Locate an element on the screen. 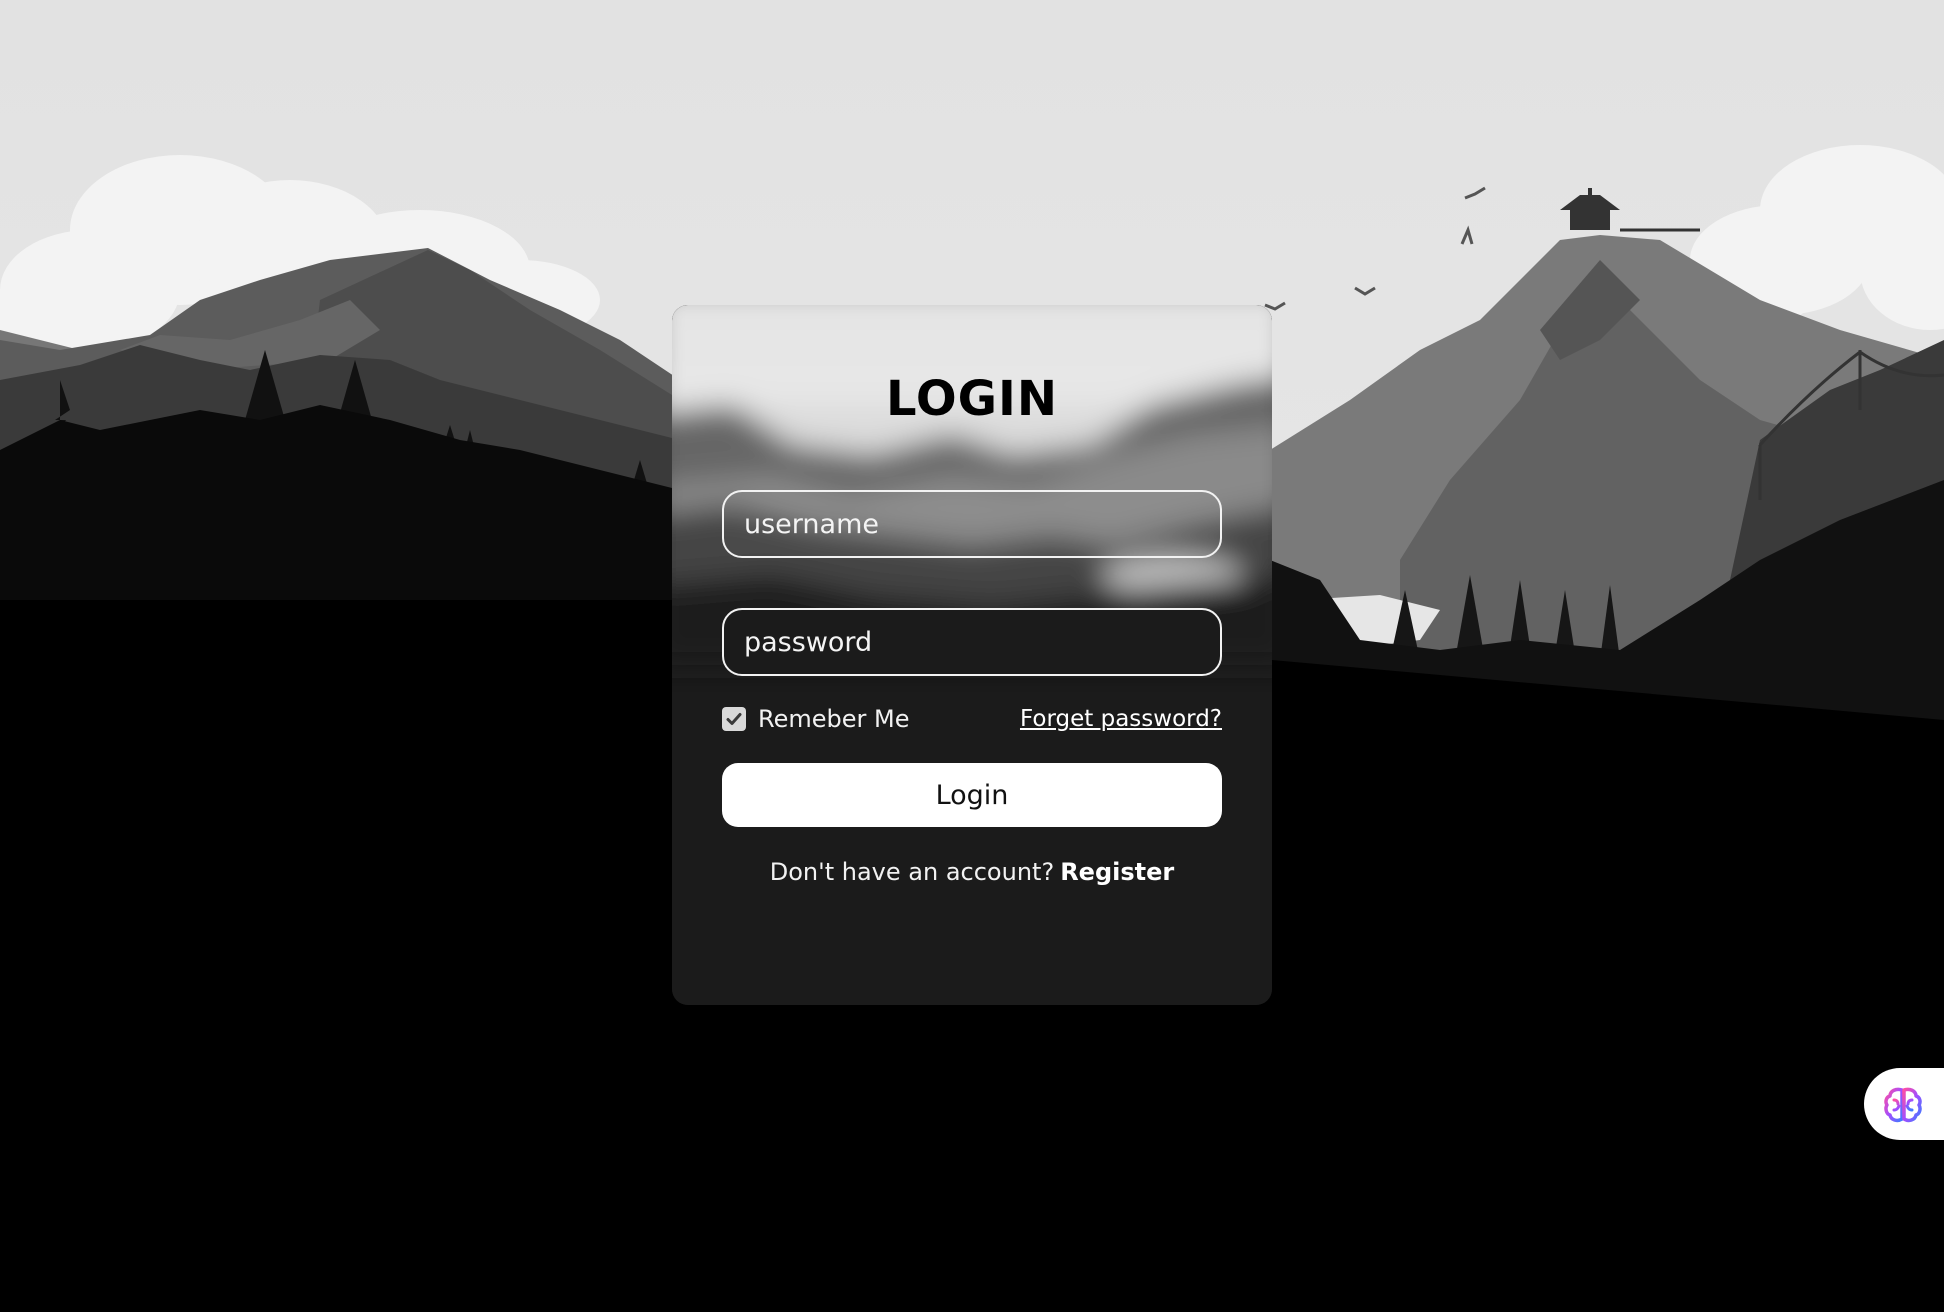 The width and height of the screenshot is (1944, 1312). brain-icon is located at coordinates (1903, 1105).